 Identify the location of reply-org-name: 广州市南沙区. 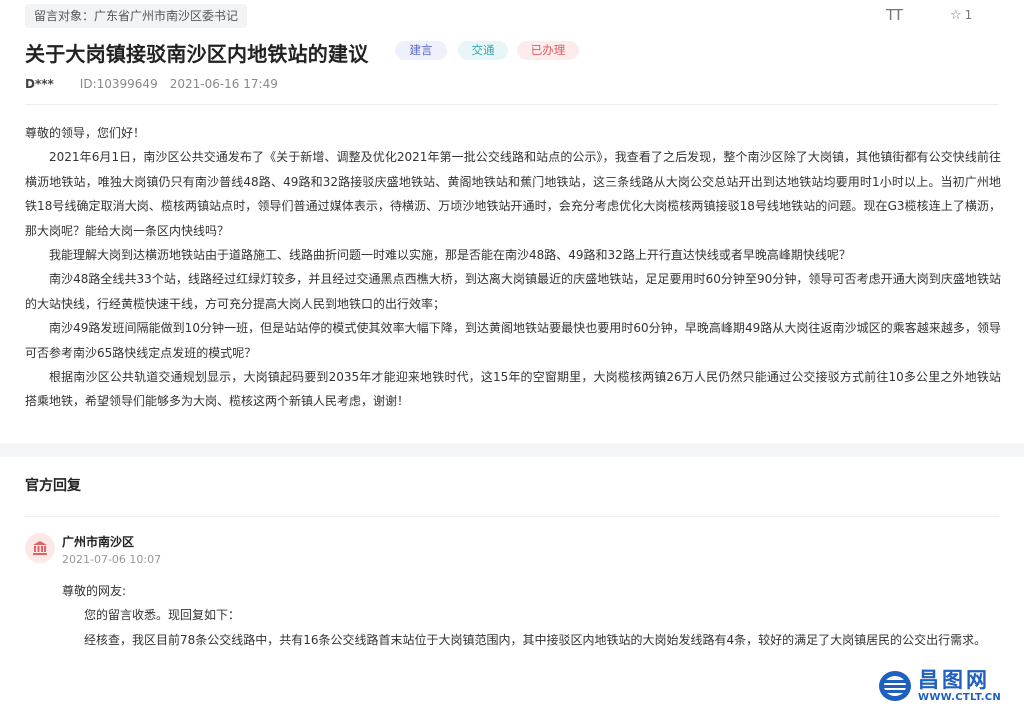
(98, 542).